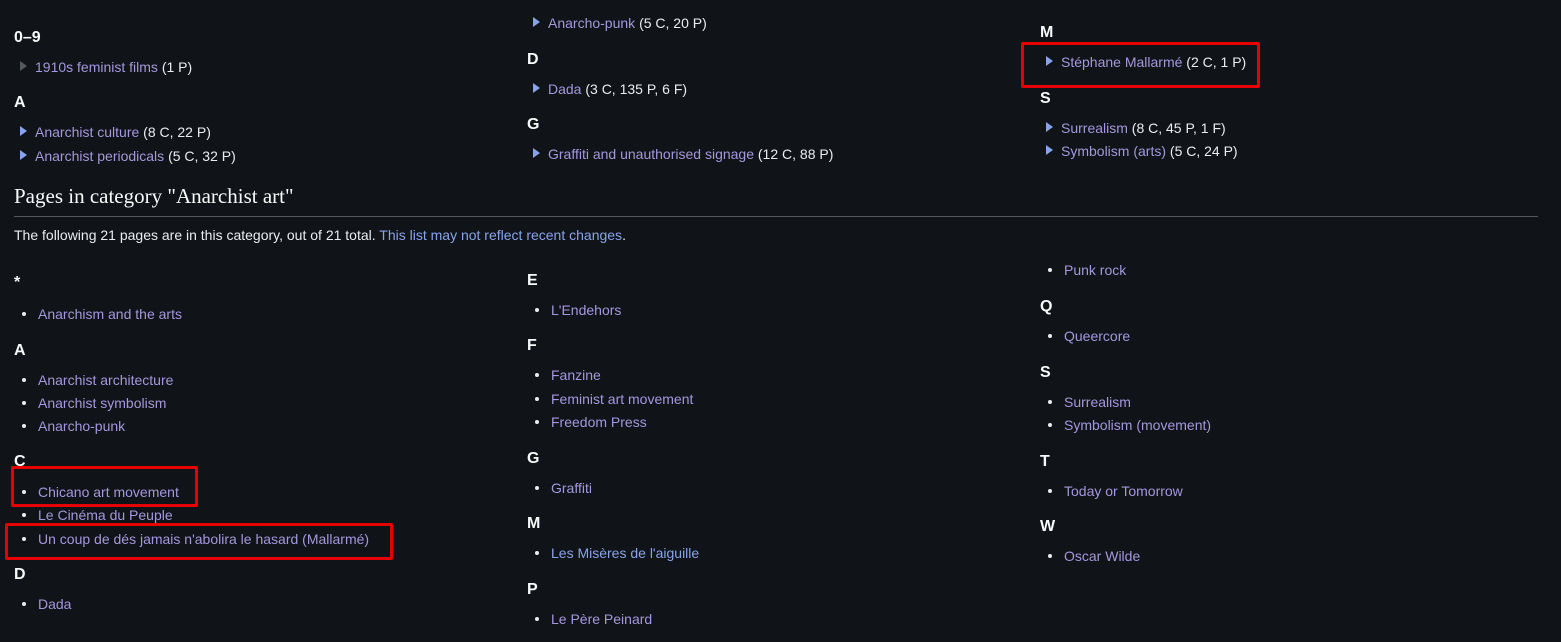 Image resolution: width=1561 pixels, height=642 pixels. Describe the element at coordinates (533, 59) in the screenshot. I see `subcat-letter-d: D` at that location.